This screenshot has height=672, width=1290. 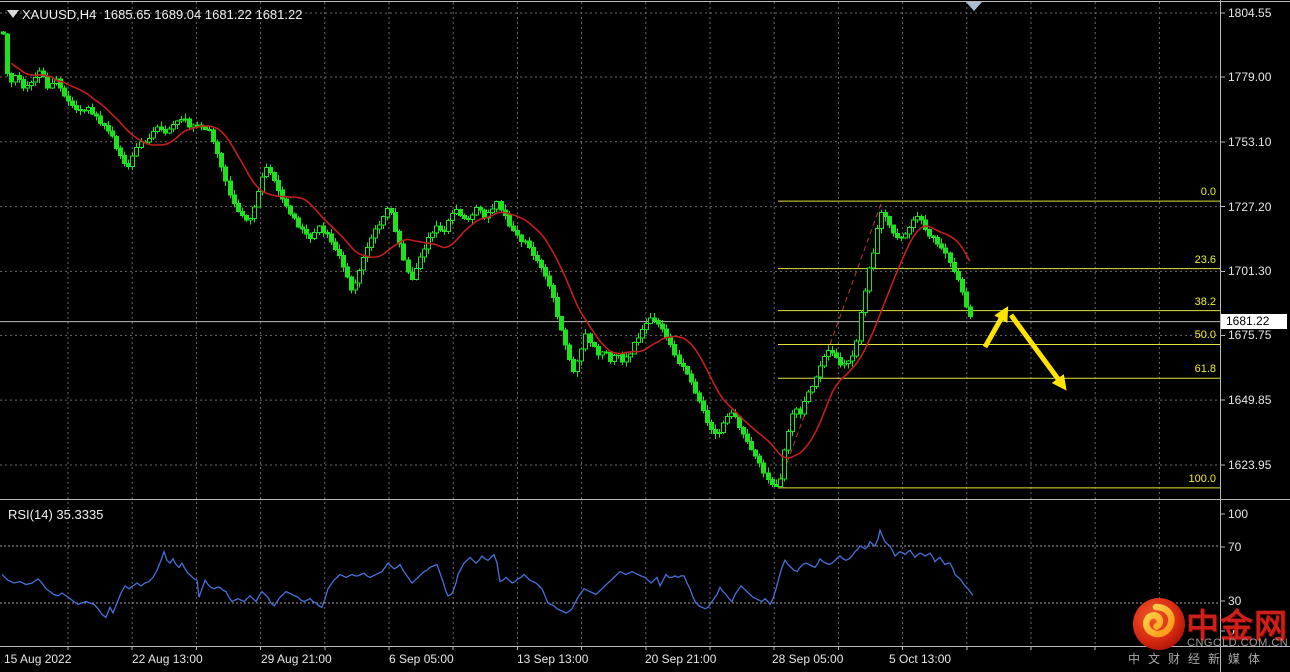 I want to click on time-axis-label: 22 Aug 13:00, so click(x=167, y=659).